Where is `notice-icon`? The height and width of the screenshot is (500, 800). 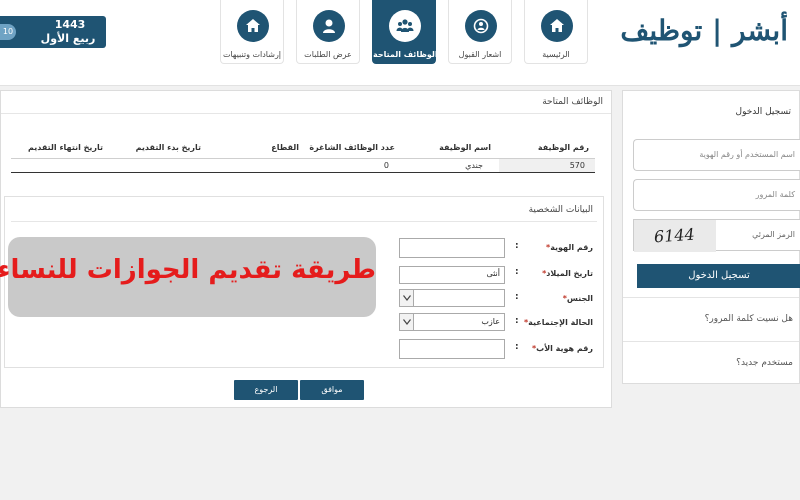 notice-icon is located at coordinates (481, 26).